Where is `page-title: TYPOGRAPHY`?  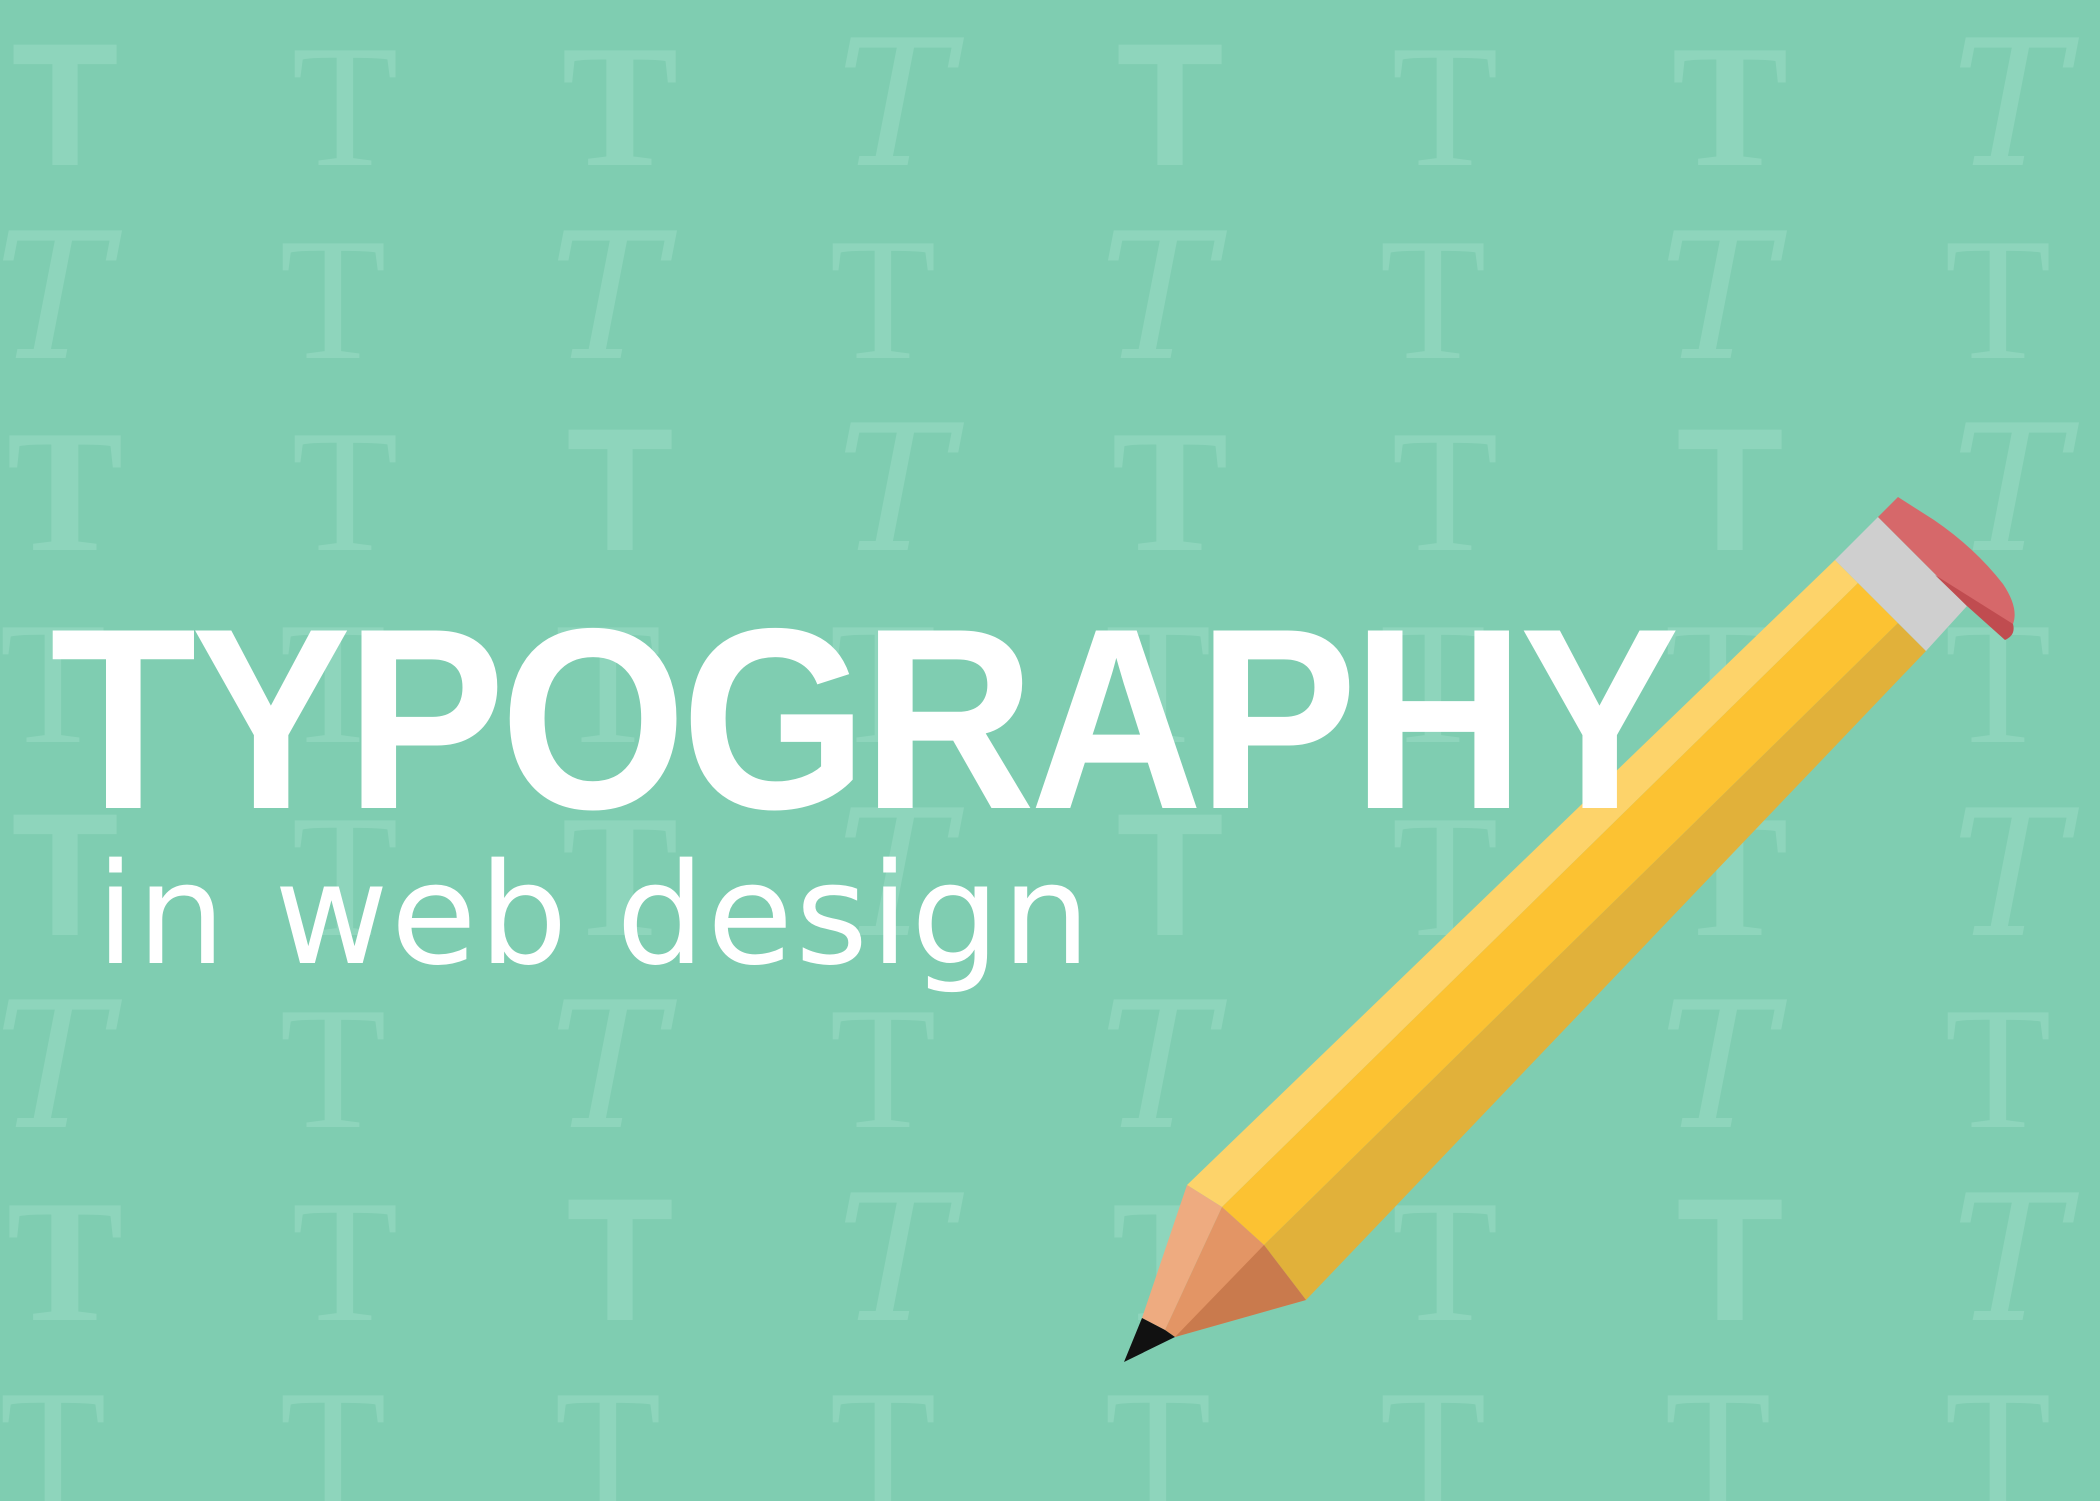
page-title: TYPOGRAPHY is located at coordinates (865, 718).